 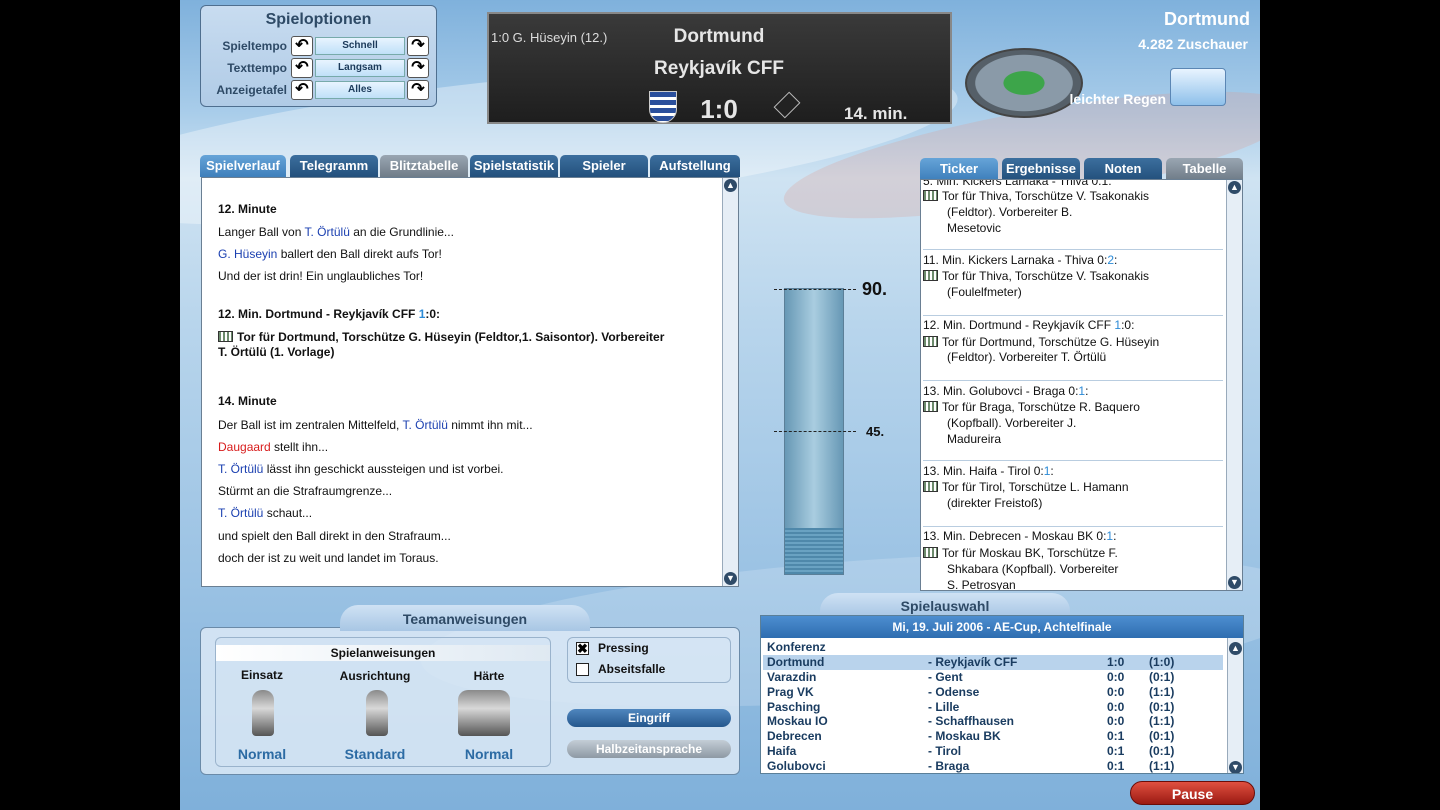 I want to click on ticker-line: Tor für Dortmund, Torschütze G. Hüseyin, so click(x=1041, y=342).